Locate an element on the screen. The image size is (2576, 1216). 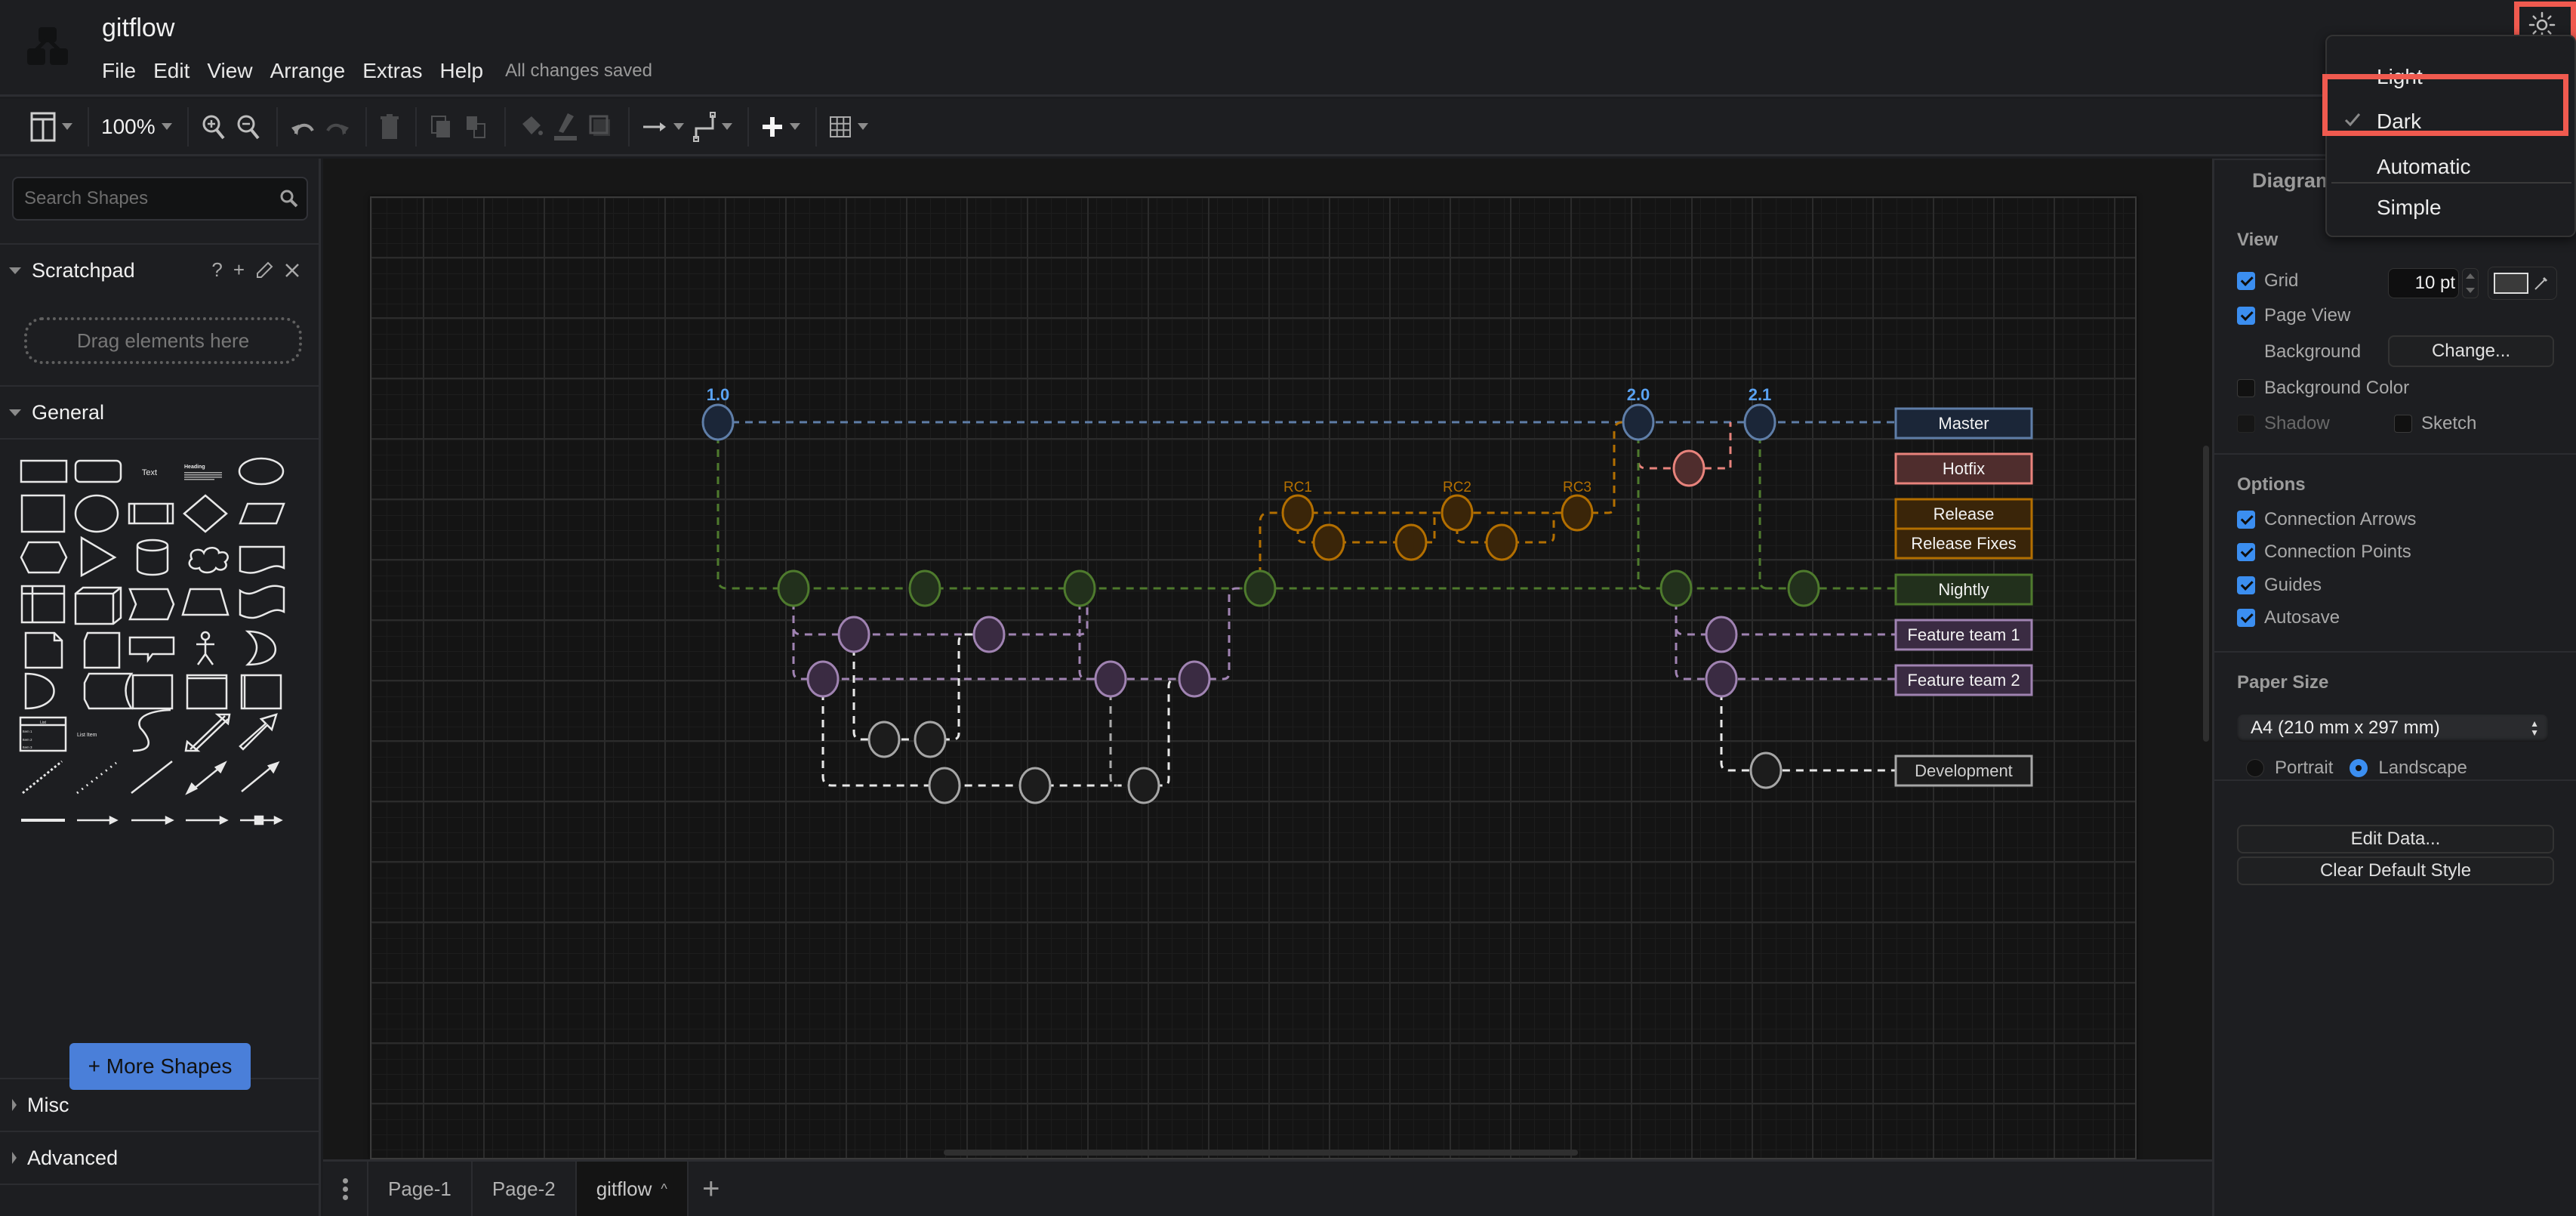
grid-checkbox is located at coordinates (2246, 281).